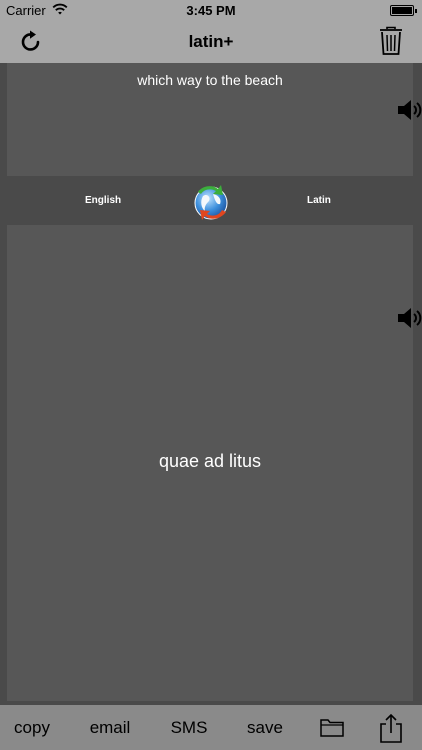  Describe the element at coordinates (265, 727) in the screenshot. I see `save-button: save` at that location.